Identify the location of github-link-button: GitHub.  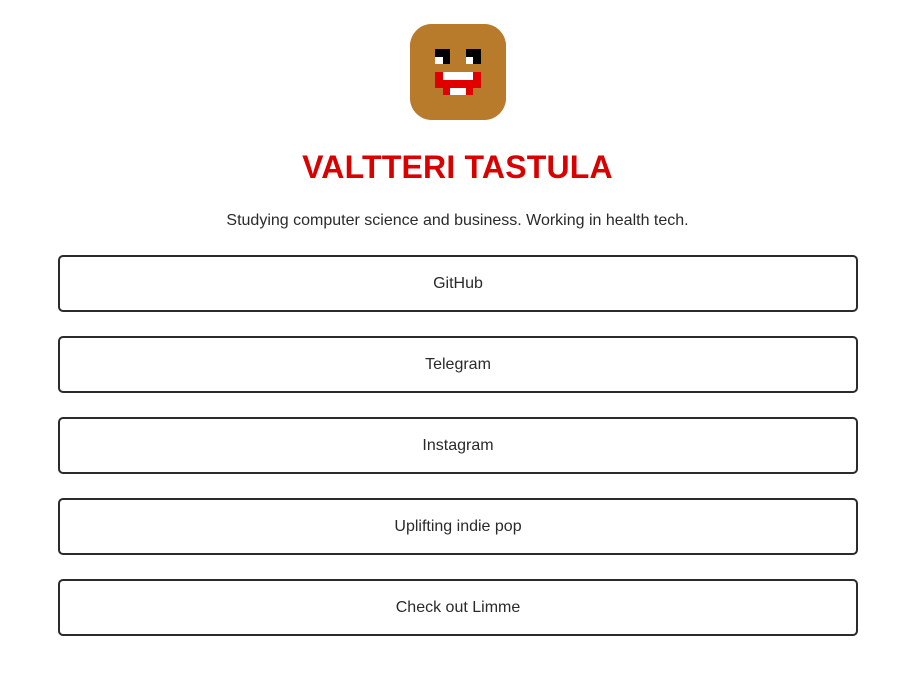
(458, 283).